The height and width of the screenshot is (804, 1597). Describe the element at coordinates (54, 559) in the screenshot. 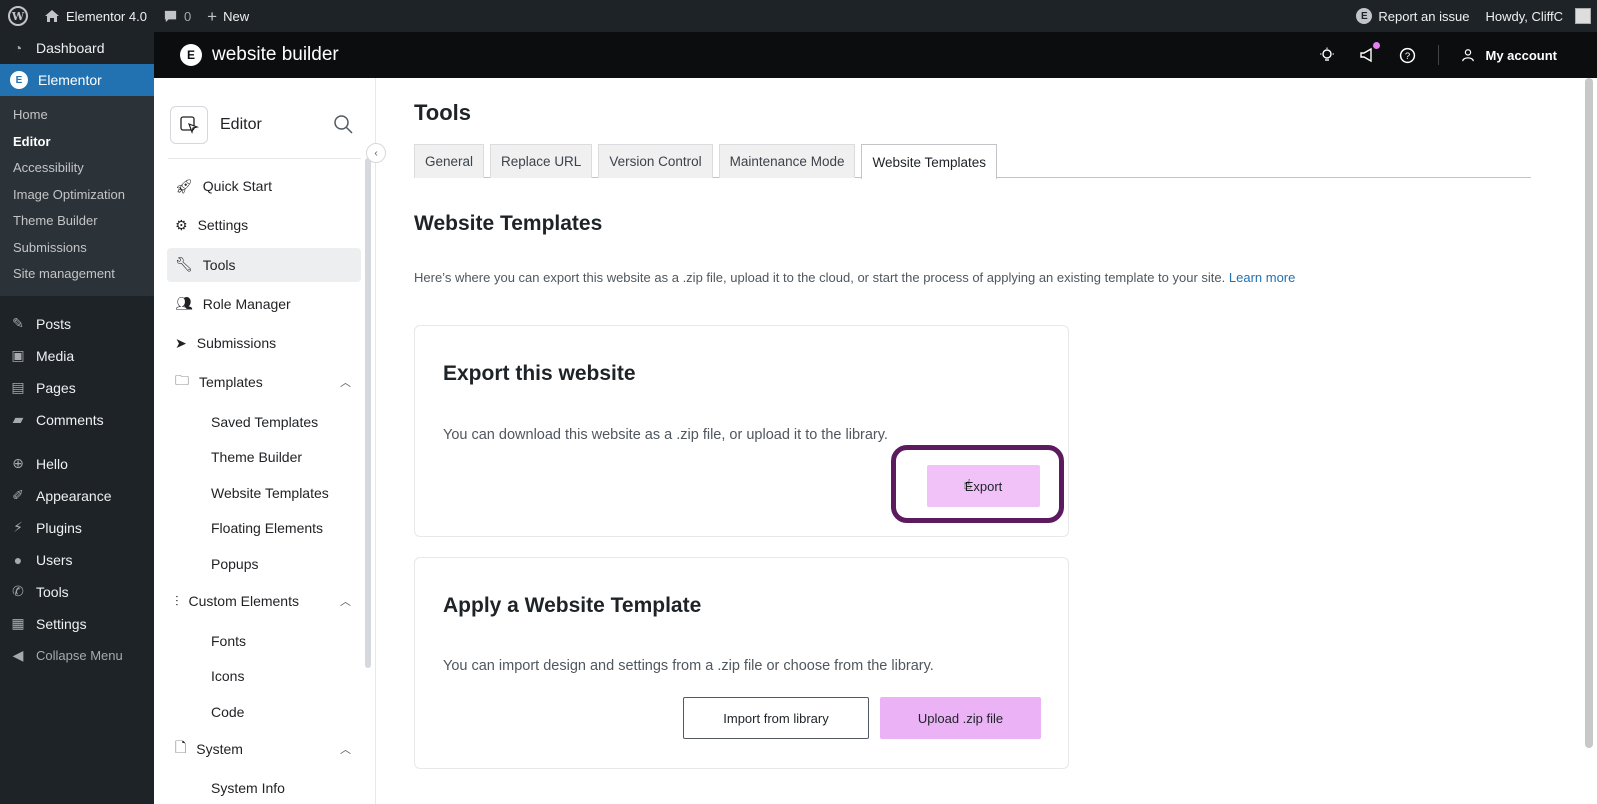

I see `menu-label: Users` at that location.